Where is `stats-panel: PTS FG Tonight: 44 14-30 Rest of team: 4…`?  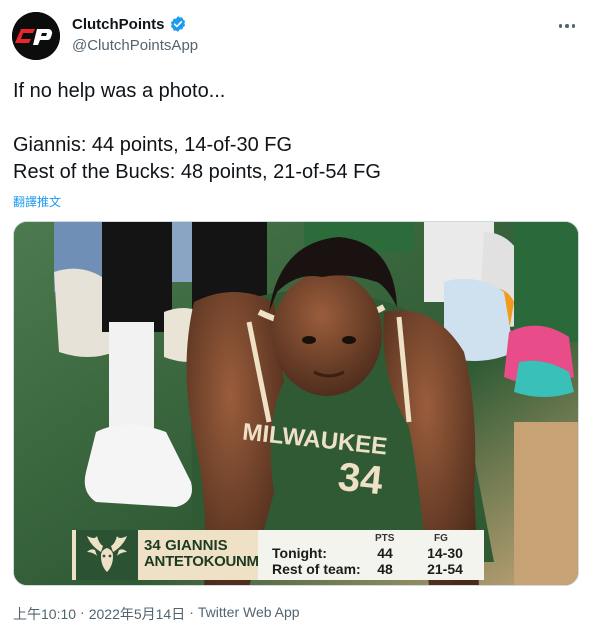 stats-panel: PTS FG Tonight: 44 14-30 Rest of team: 4… is located at coordinates (371, 555).